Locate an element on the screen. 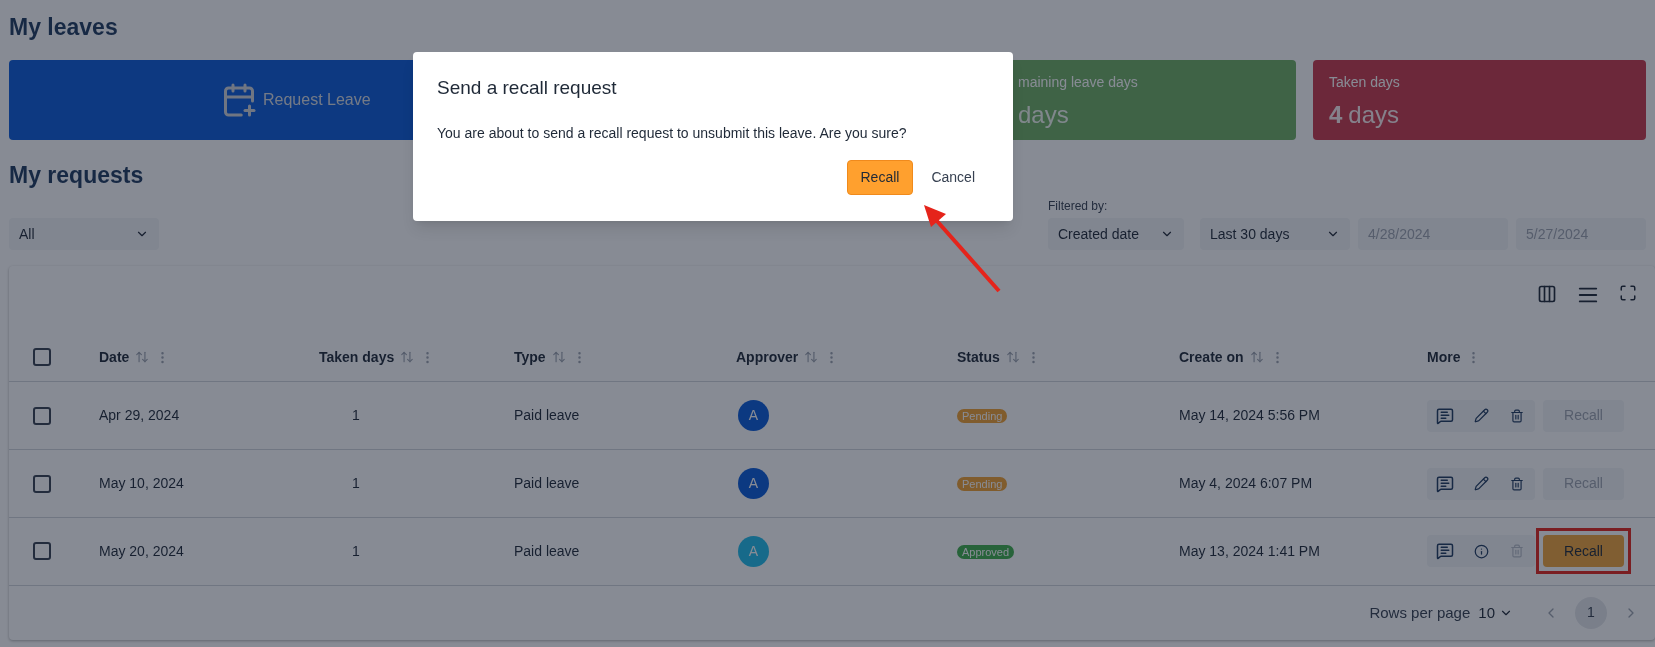 The height and width of the screenshot is (647, 1655). table-cell-text: May 13, 2024 1:41 PM is located at coordinates (1249, 551).